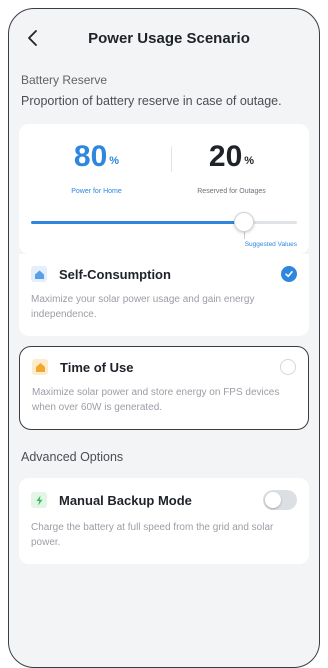  Describe the element at coordinates (125, 500) in the screenshot. I see `manual-backup-label: Manual Backup Mode` at that location.